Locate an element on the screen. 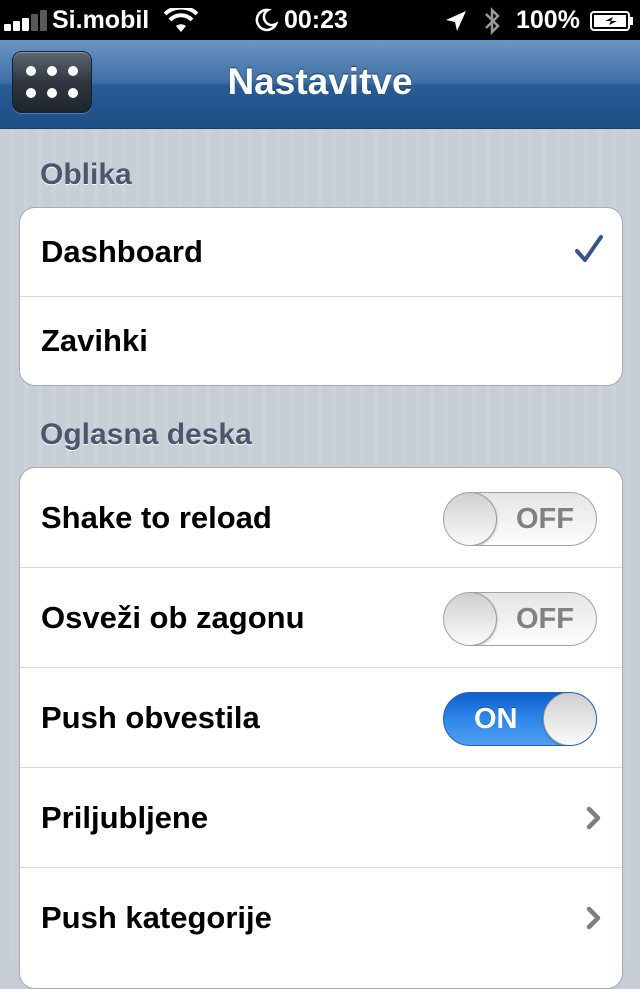 The image size is (640, 989). grid-dots-icon is located at coordinates (52, 82).